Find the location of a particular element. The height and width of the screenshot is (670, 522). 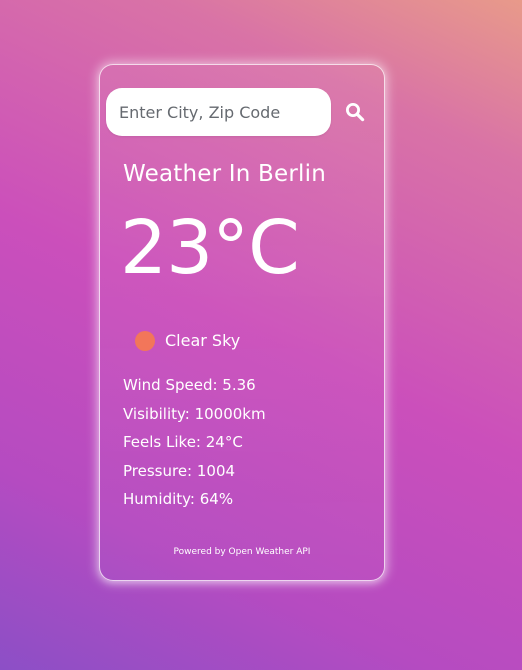

search-button is located at coordinates (355, 112).